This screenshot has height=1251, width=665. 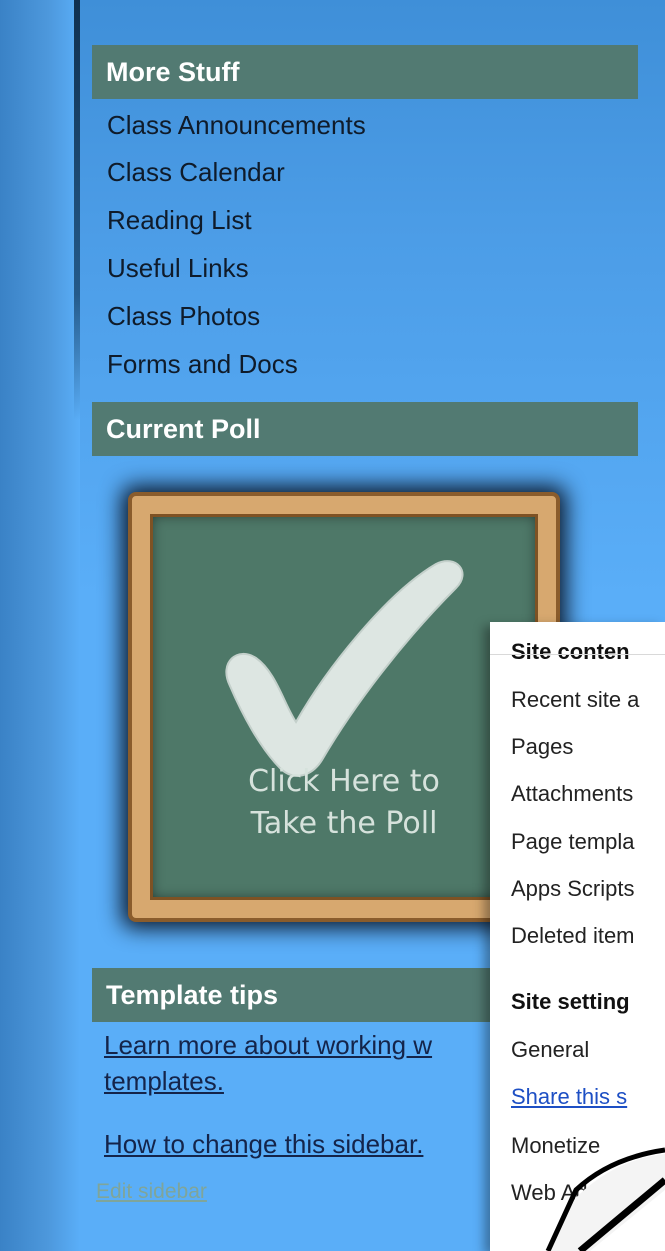 I want to click on current-poll-header: Current Poll, so click(x=365, y=429).